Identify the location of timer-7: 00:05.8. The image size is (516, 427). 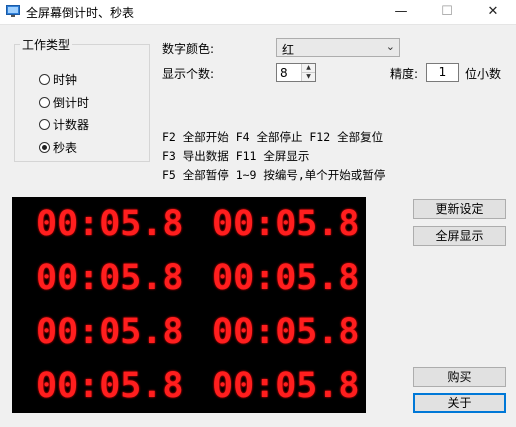
(110, 386).